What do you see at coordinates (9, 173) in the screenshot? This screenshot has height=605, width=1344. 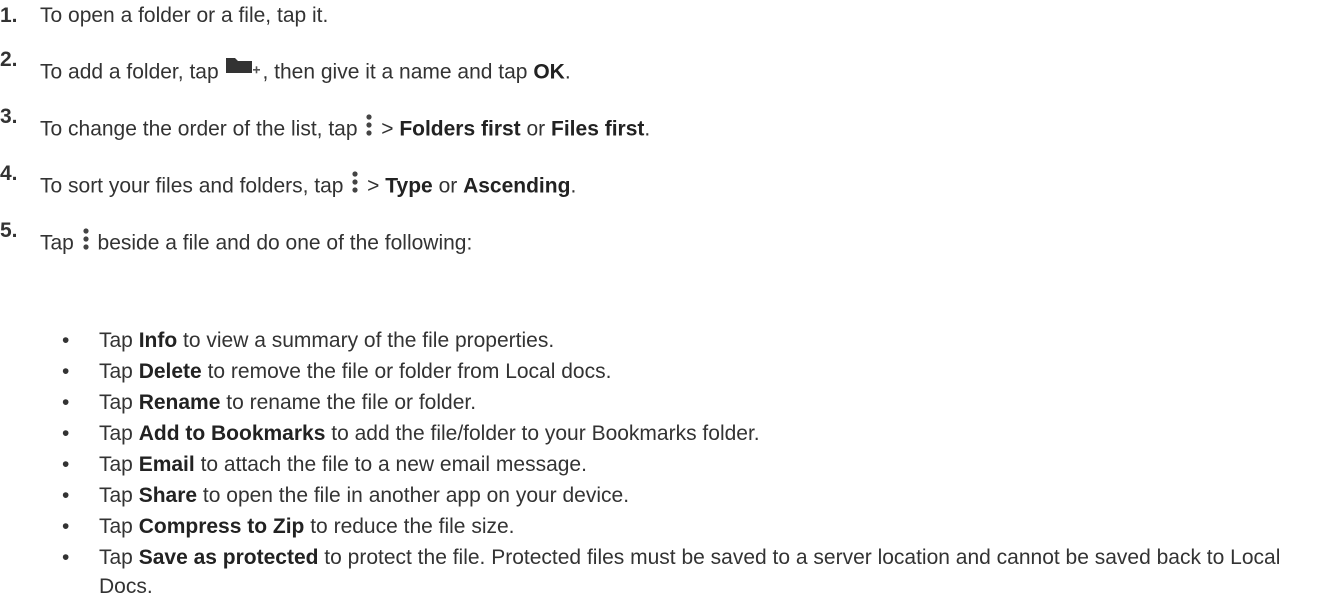 I see `step-number: 4.` at bounding box center [9, 173].